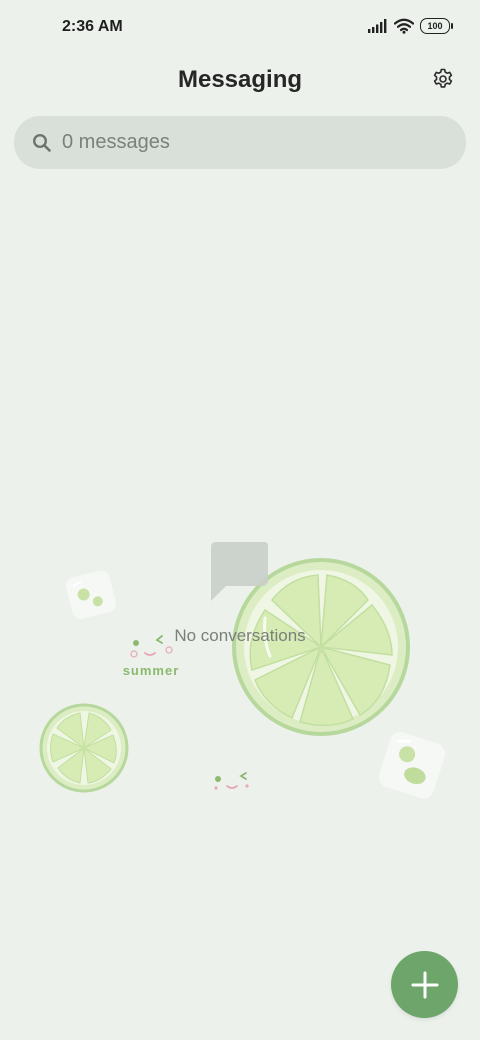 The image size is (480, 1040). I want to click on summer-text: summer, so click(151, 670).